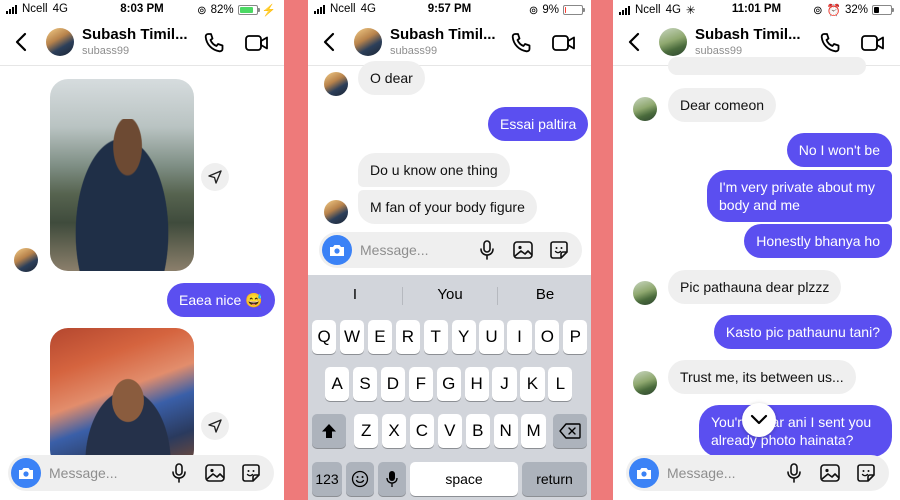  Describe the element at coordinates (505, 431) in the screenshot. I see `key: N` at that location.